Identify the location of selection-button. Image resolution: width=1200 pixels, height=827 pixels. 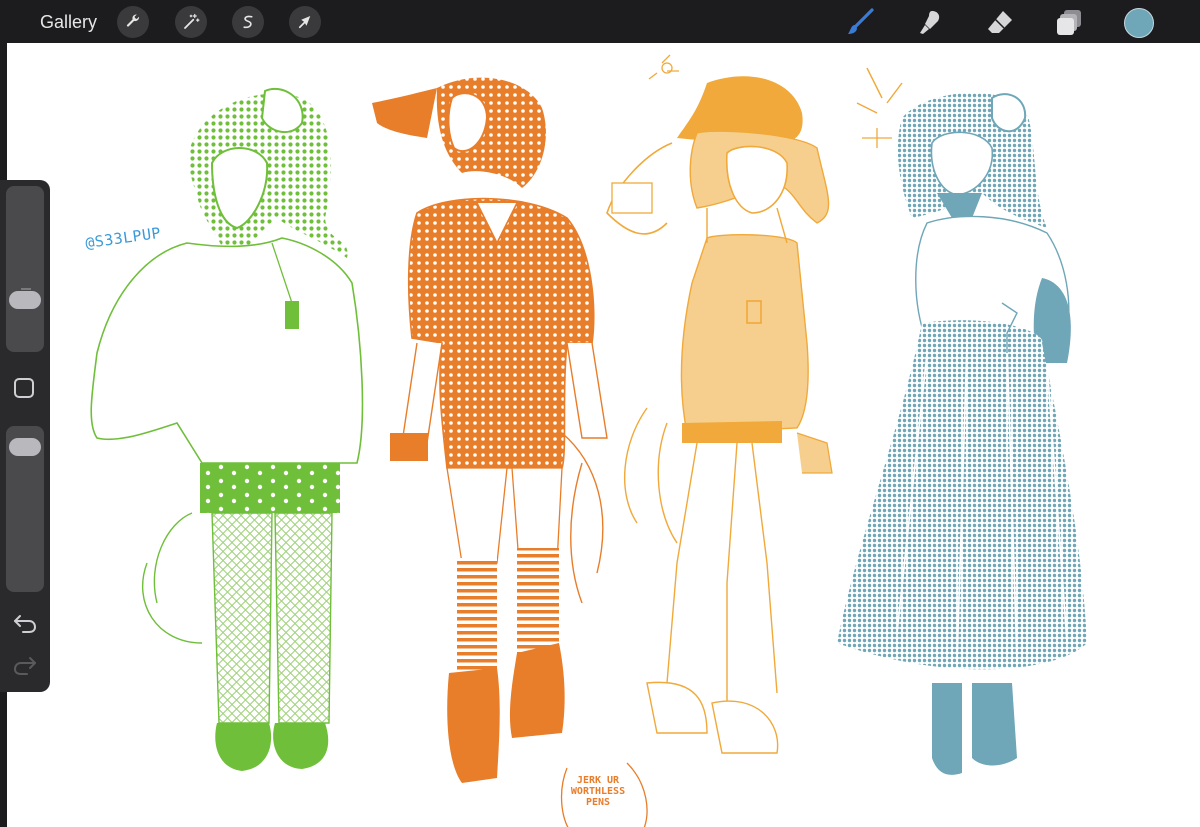
(248, 22).